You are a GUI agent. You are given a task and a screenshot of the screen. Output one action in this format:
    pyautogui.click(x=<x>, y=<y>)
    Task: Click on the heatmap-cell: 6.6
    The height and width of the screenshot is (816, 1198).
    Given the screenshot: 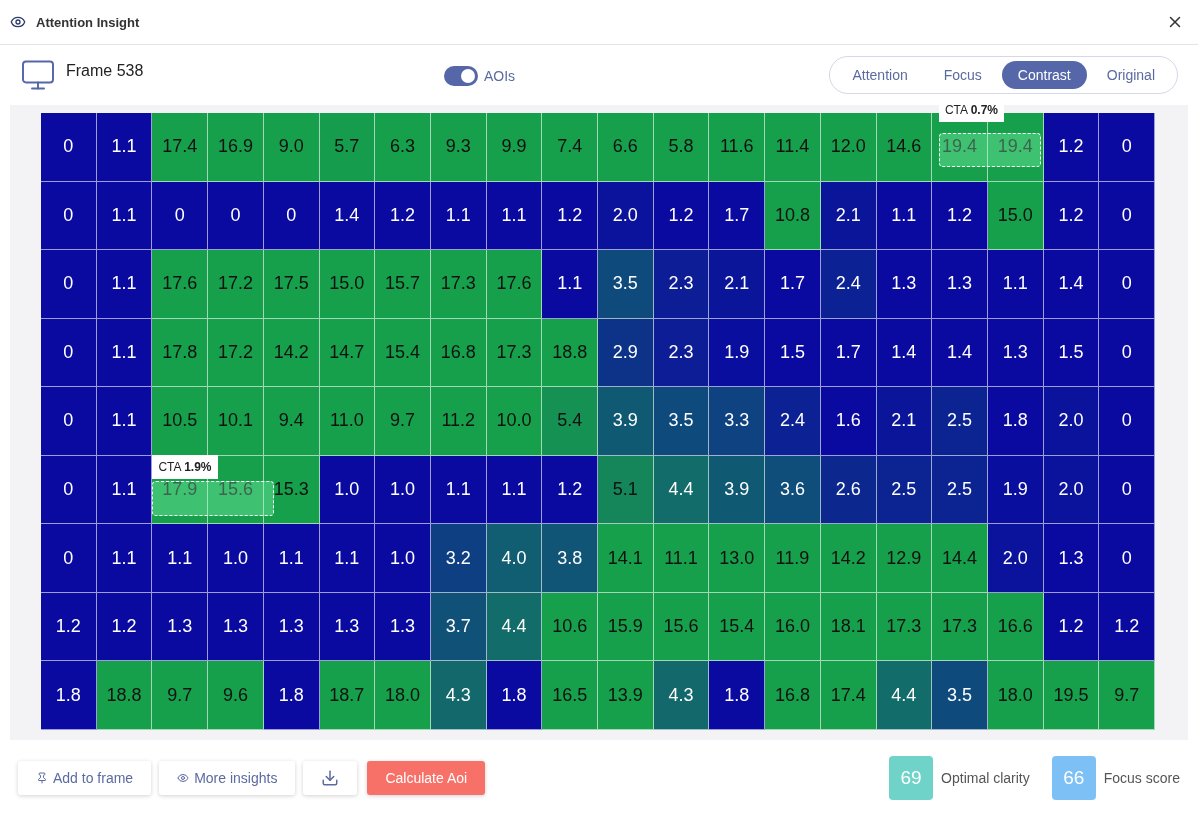 What is the action you would take?
    pyautogui.click(x=626, y=147)
    